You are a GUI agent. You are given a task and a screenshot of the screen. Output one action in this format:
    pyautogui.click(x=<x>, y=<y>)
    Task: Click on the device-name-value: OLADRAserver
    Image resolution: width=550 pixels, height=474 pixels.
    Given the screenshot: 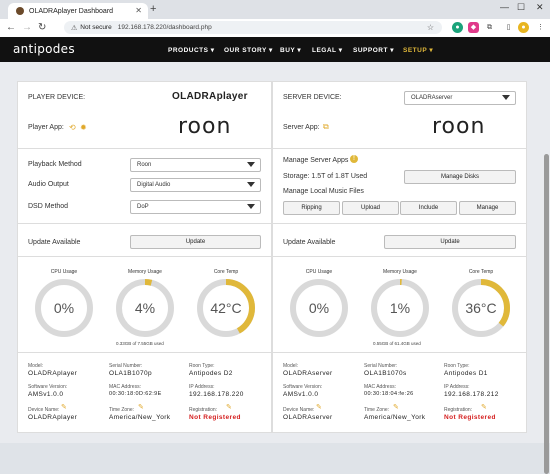 What is the action you would take?
    pyautogui.click(x=308, y=417)
    